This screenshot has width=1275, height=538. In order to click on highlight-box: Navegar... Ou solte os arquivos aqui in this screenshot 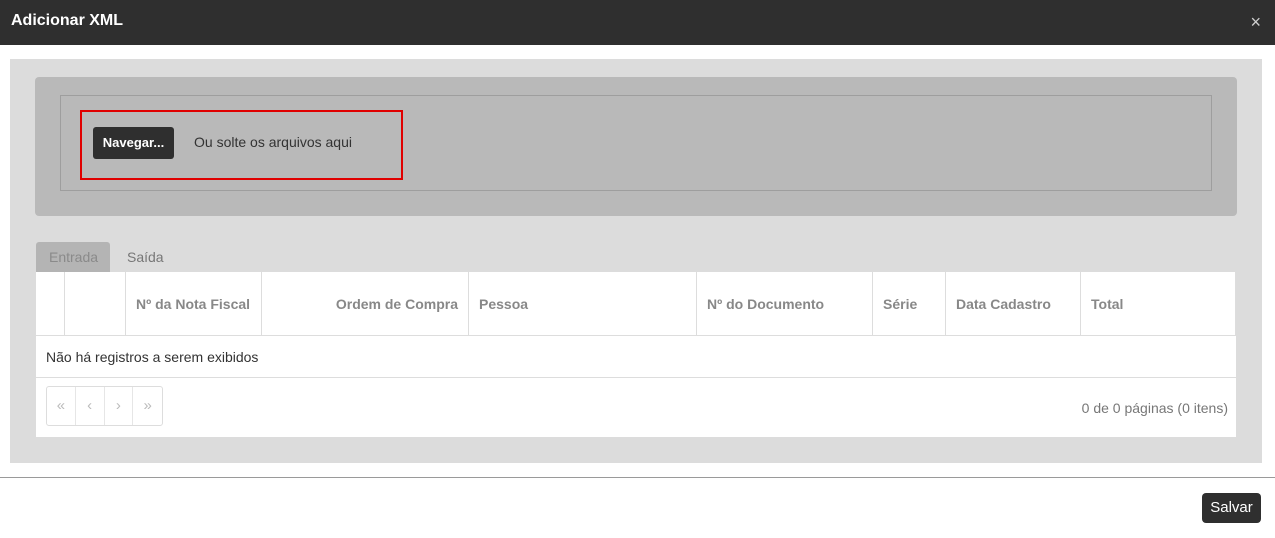, I will do `click(241, 145)`.